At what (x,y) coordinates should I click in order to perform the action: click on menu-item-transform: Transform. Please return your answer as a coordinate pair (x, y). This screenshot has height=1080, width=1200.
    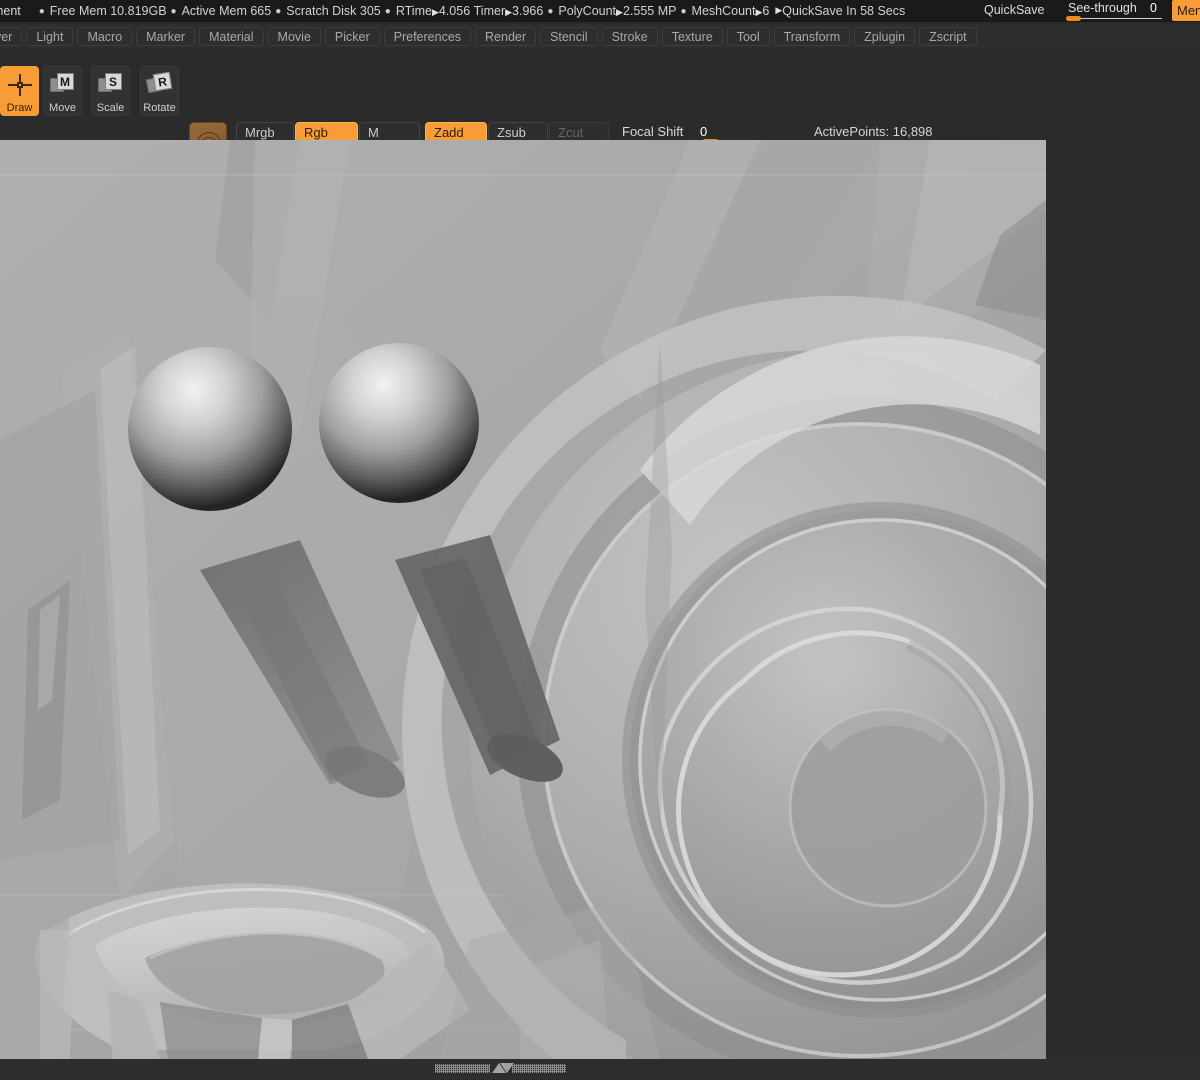
    Looking at the image, I should click on (812, 36).